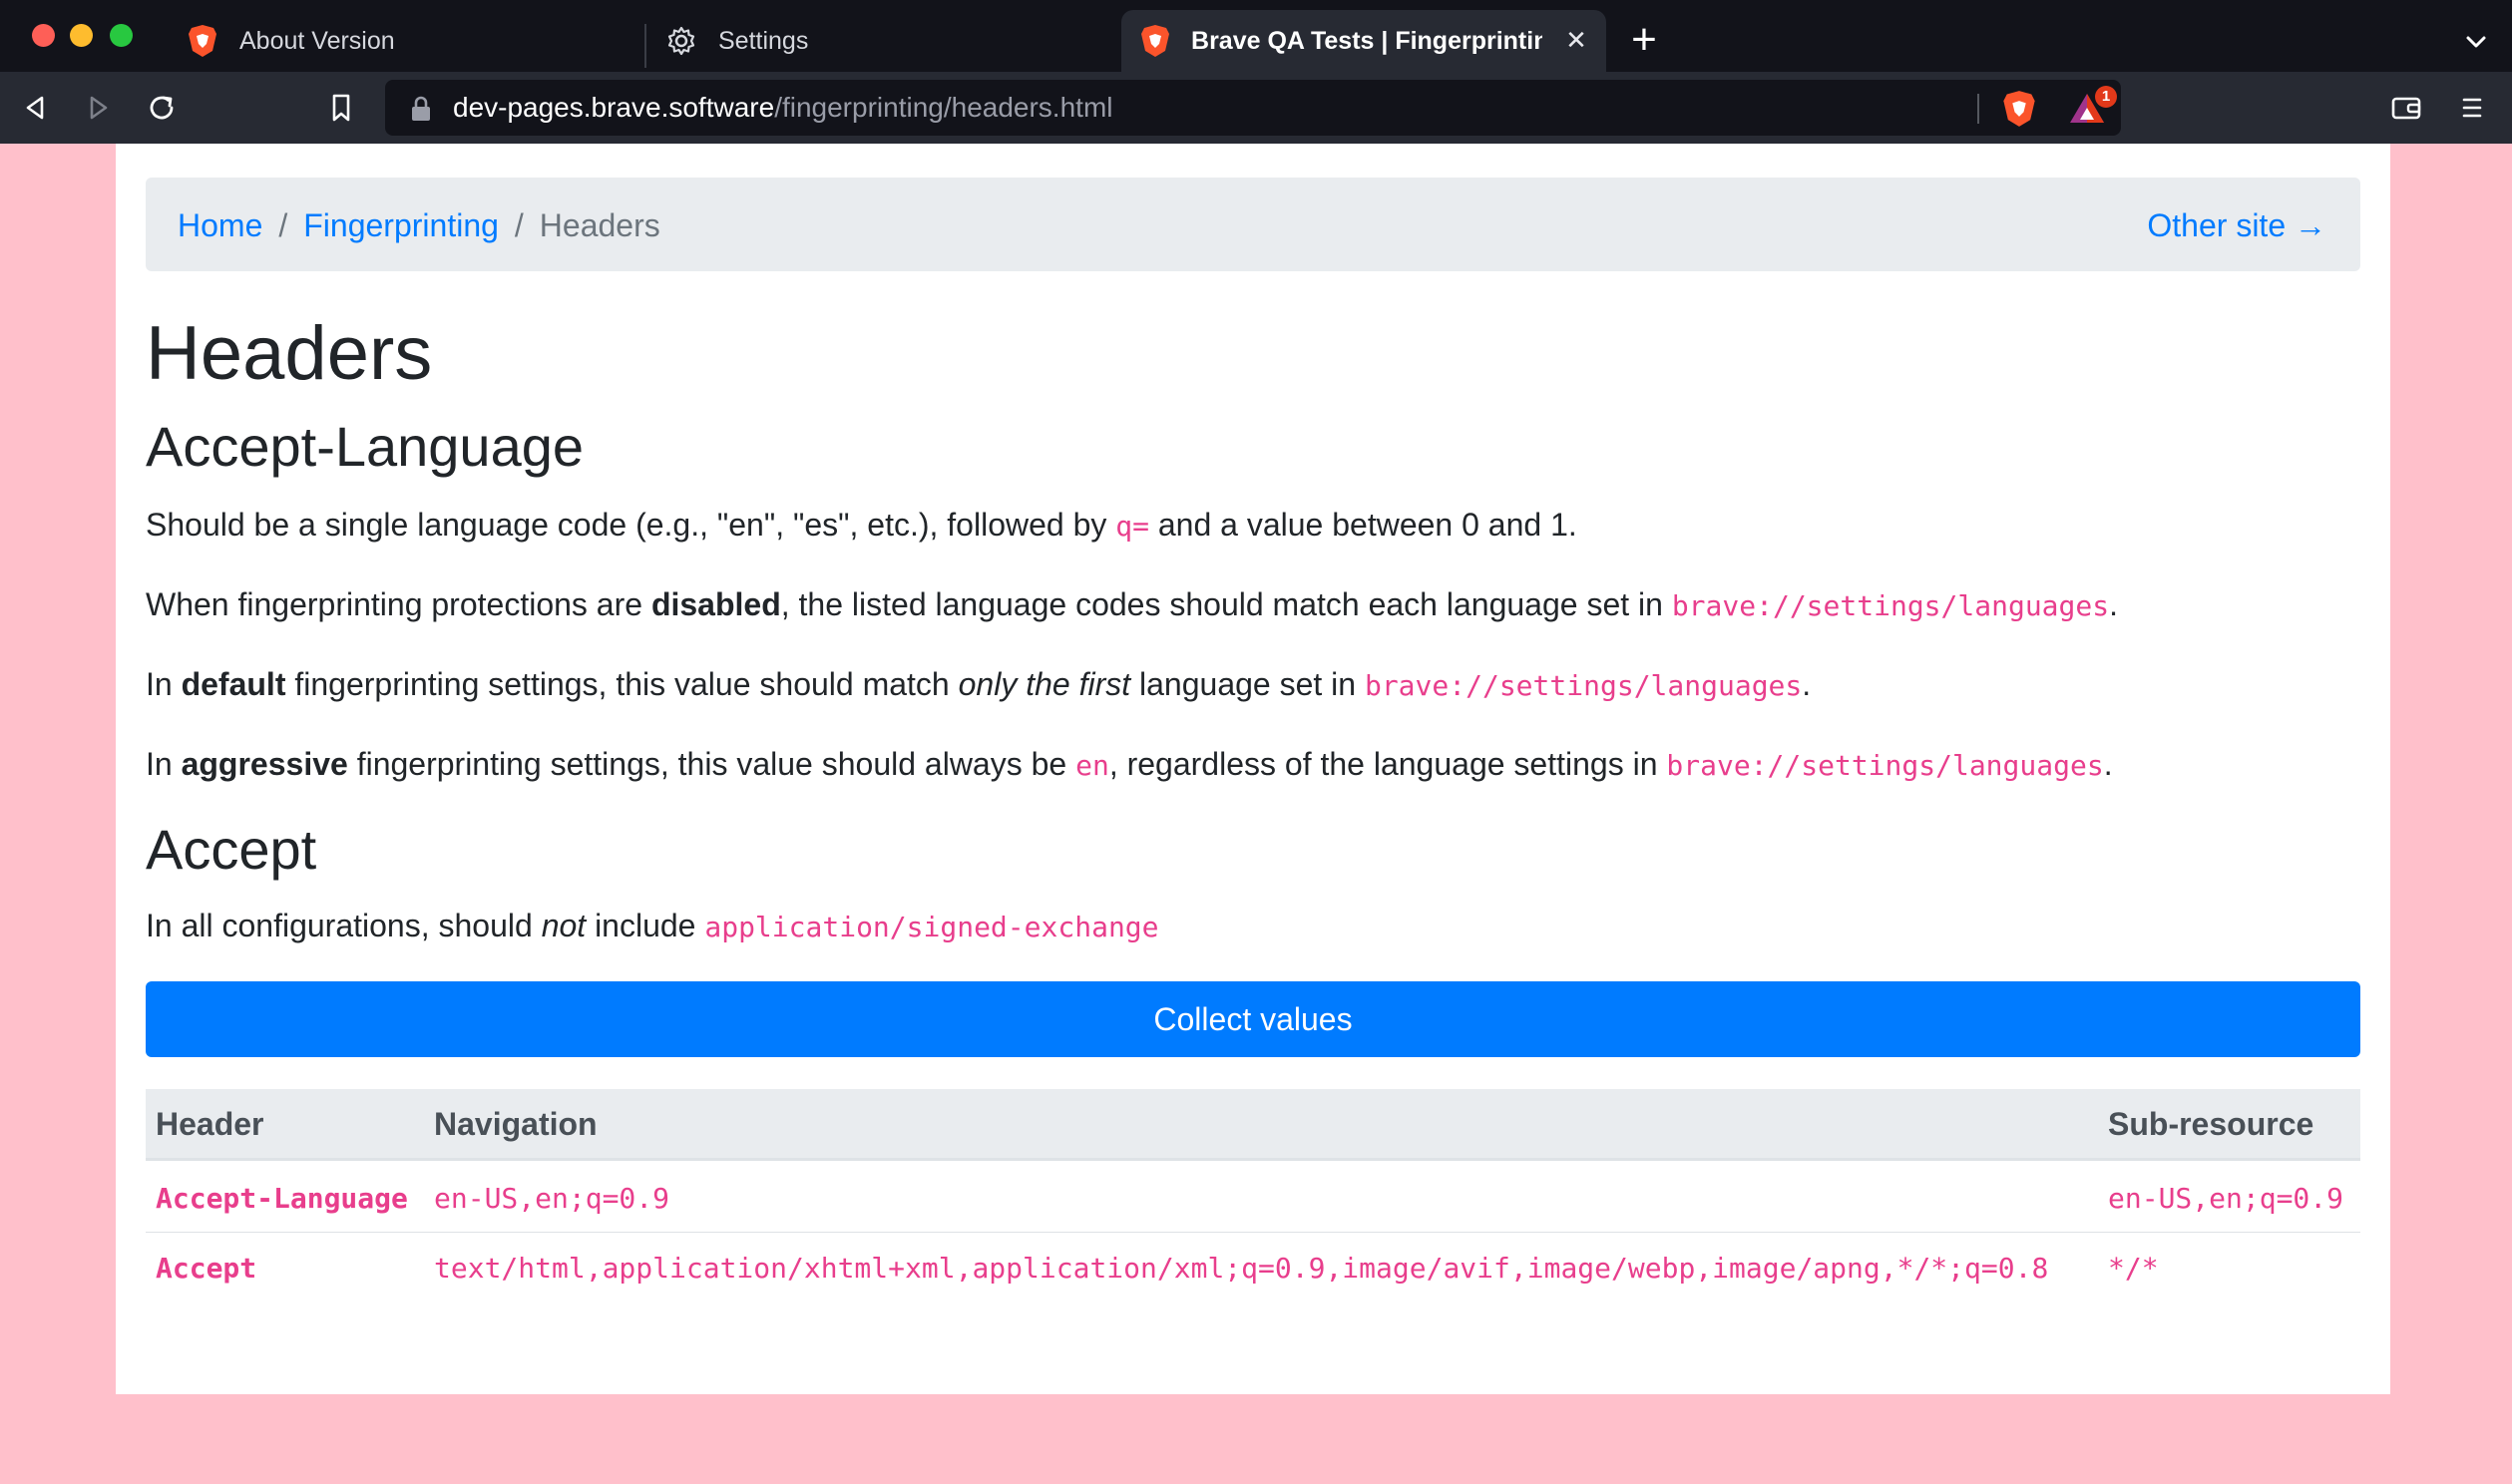 The width and height of the screenshot is (2512, 1484). Describe the element at coordinates (206, 1268) in the screenshot. I see `cell-header: Accept` at that location.